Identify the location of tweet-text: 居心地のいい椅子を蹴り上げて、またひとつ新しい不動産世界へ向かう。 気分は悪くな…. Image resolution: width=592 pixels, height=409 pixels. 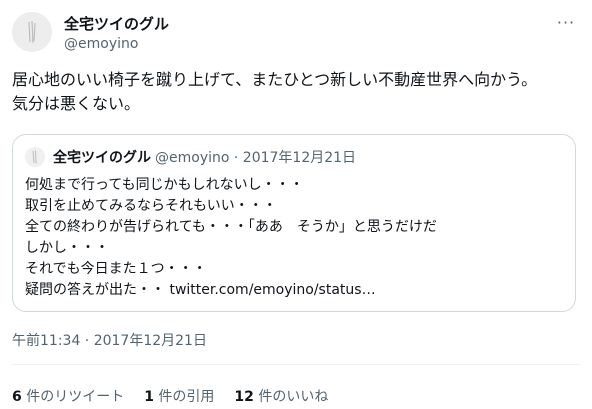
(297, 92).